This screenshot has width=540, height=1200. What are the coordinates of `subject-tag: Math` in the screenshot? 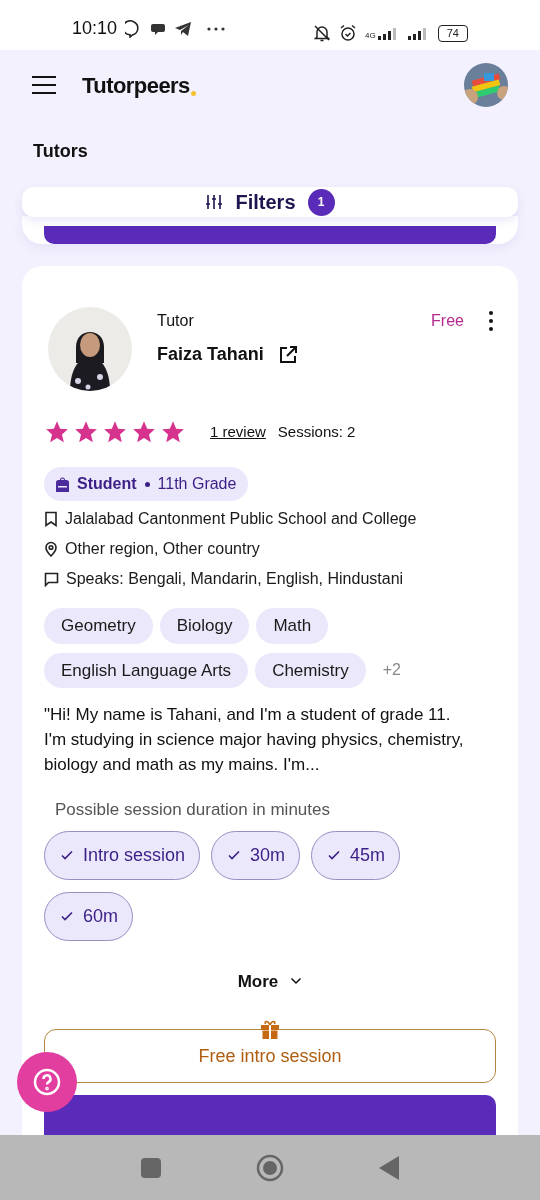 It's located at (292, 626).